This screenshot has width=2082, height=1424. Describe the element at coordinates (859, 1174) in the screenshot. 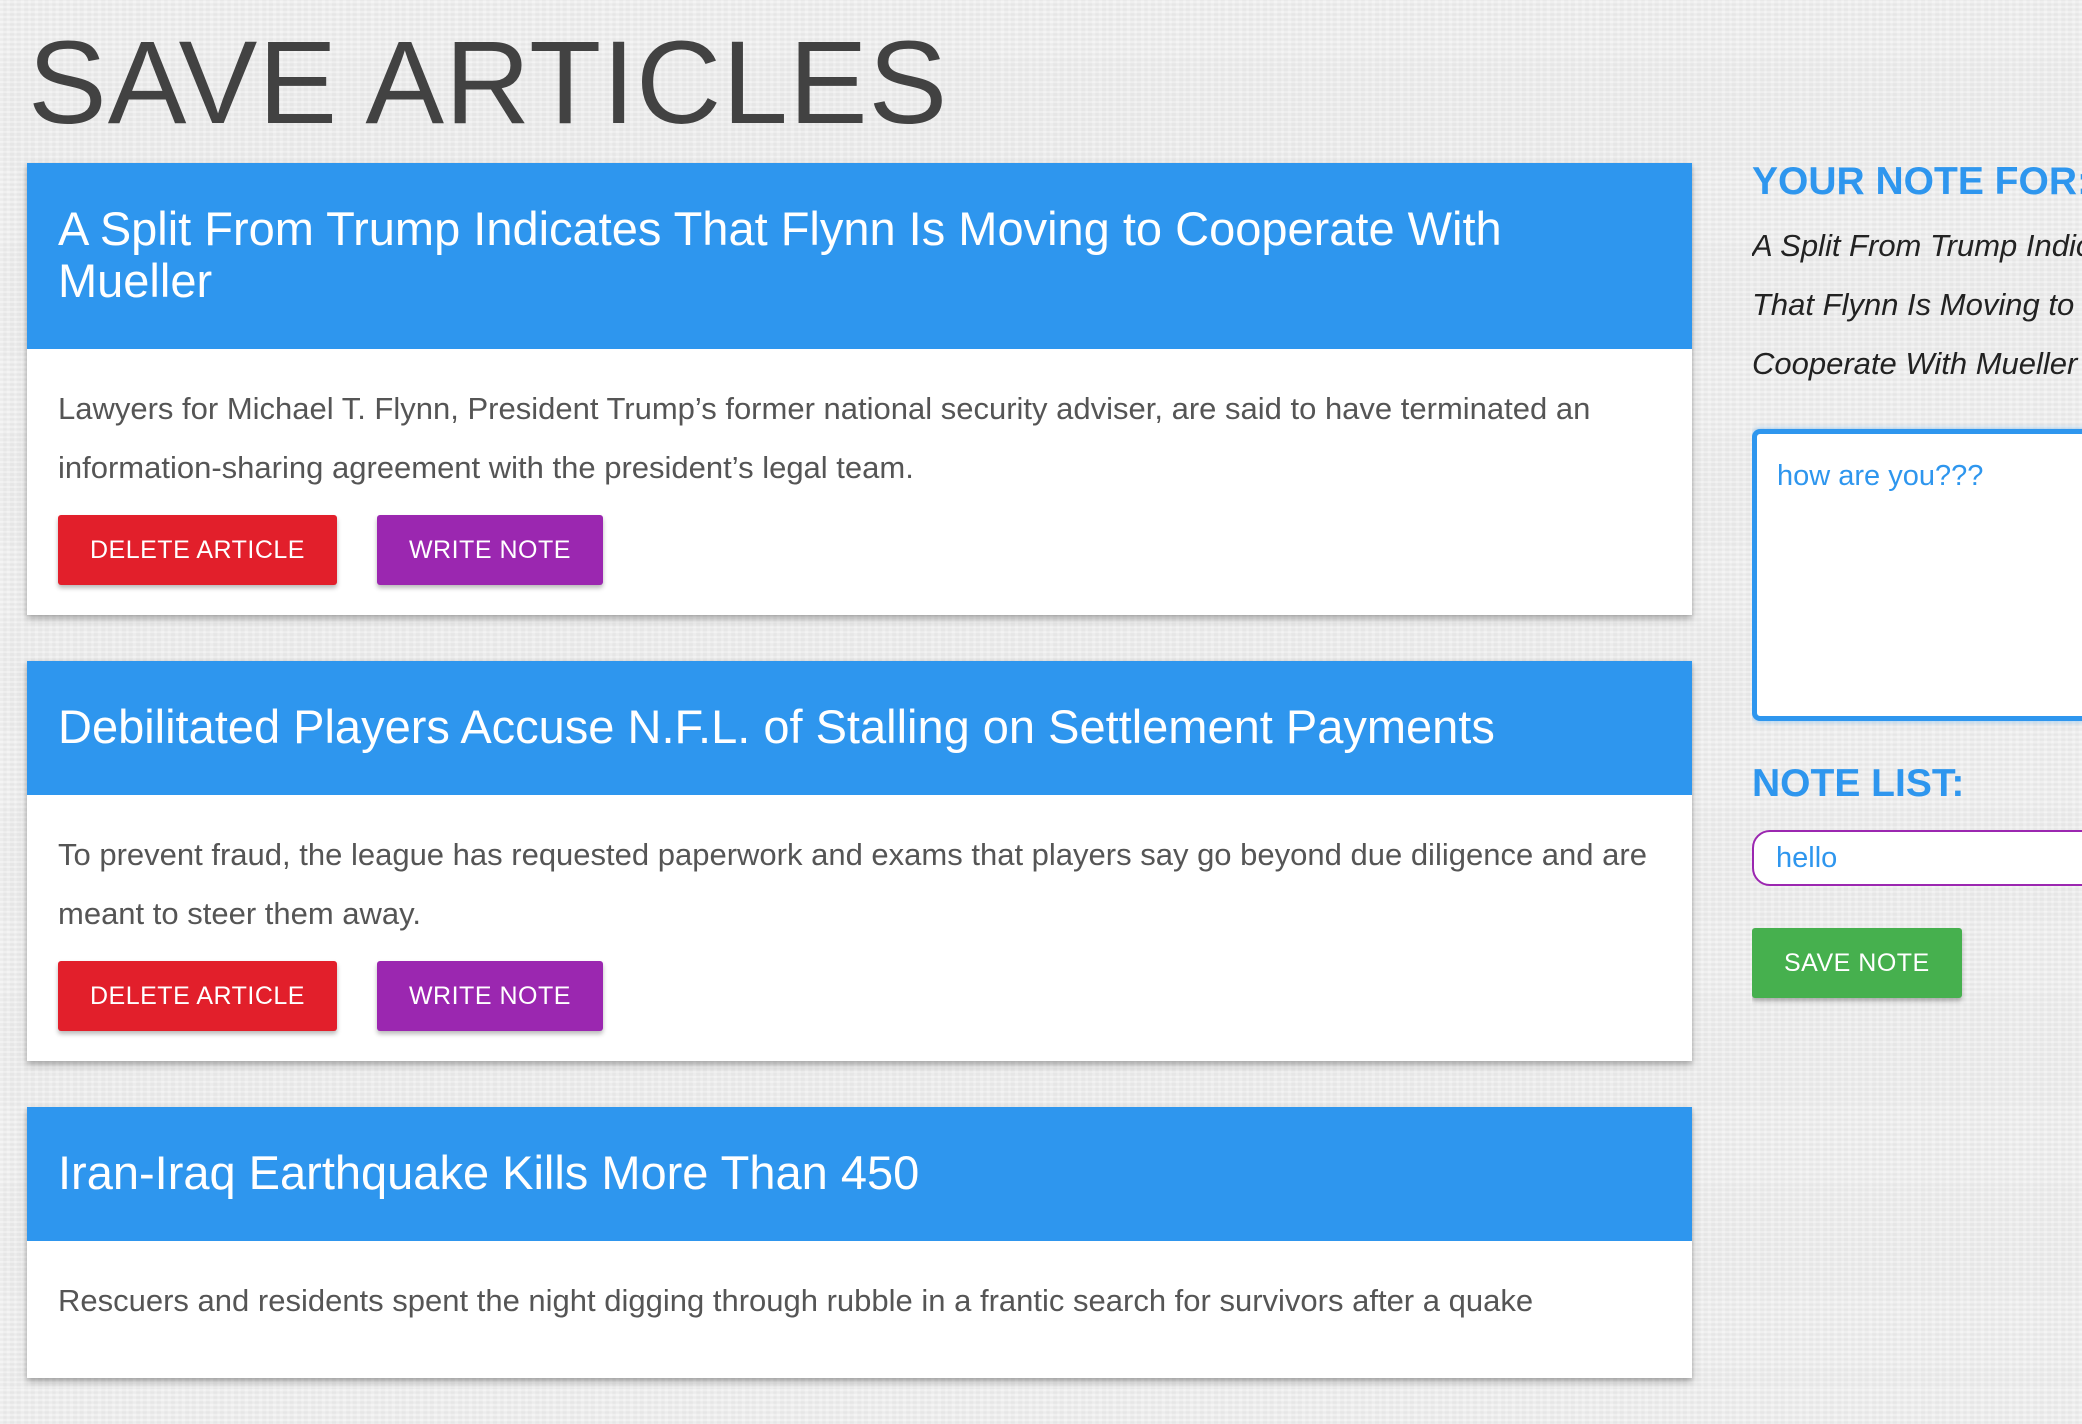

I see `article-title: Iran-Iraq Earthquake Kills More Than 450` at that location.